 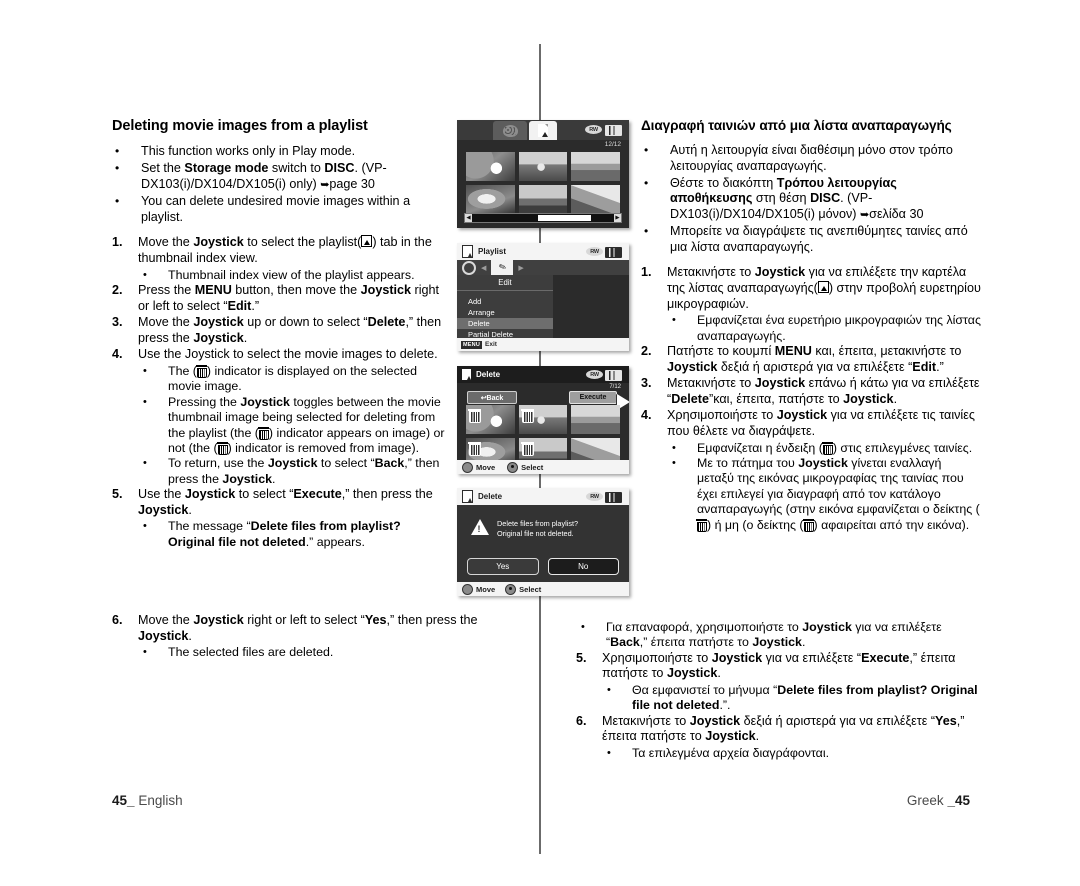 I want to click on menu-button-hint: MENU, so click(x=471, y=344).